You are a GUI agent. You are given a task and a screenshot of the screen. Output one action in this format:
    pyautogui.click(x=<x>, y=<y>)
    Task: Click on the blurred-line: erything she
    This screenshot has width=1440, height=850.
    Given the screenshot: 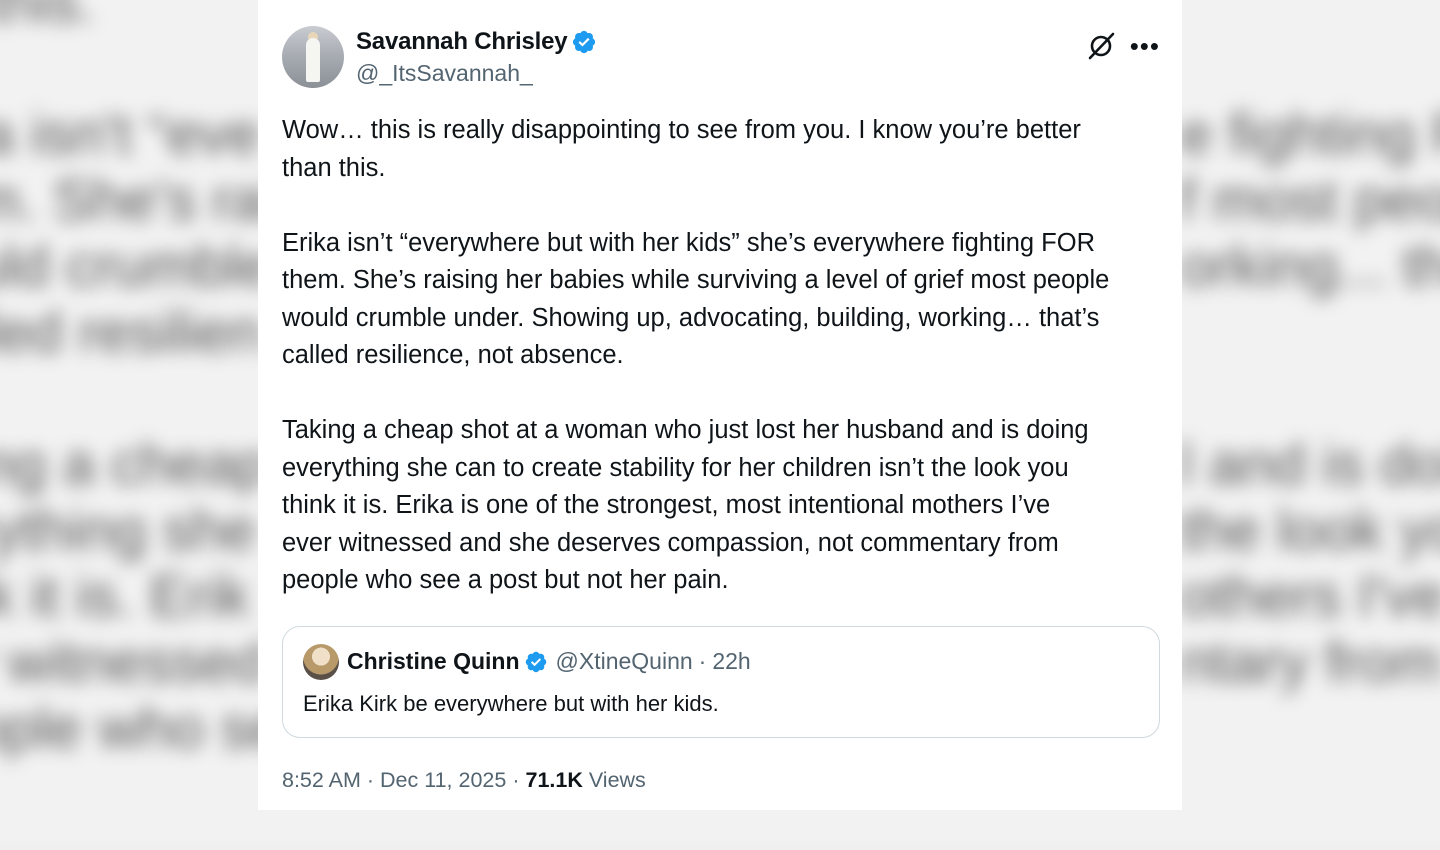 What is the action you would take?
    pyautogui.click(x=128, y=530)
    